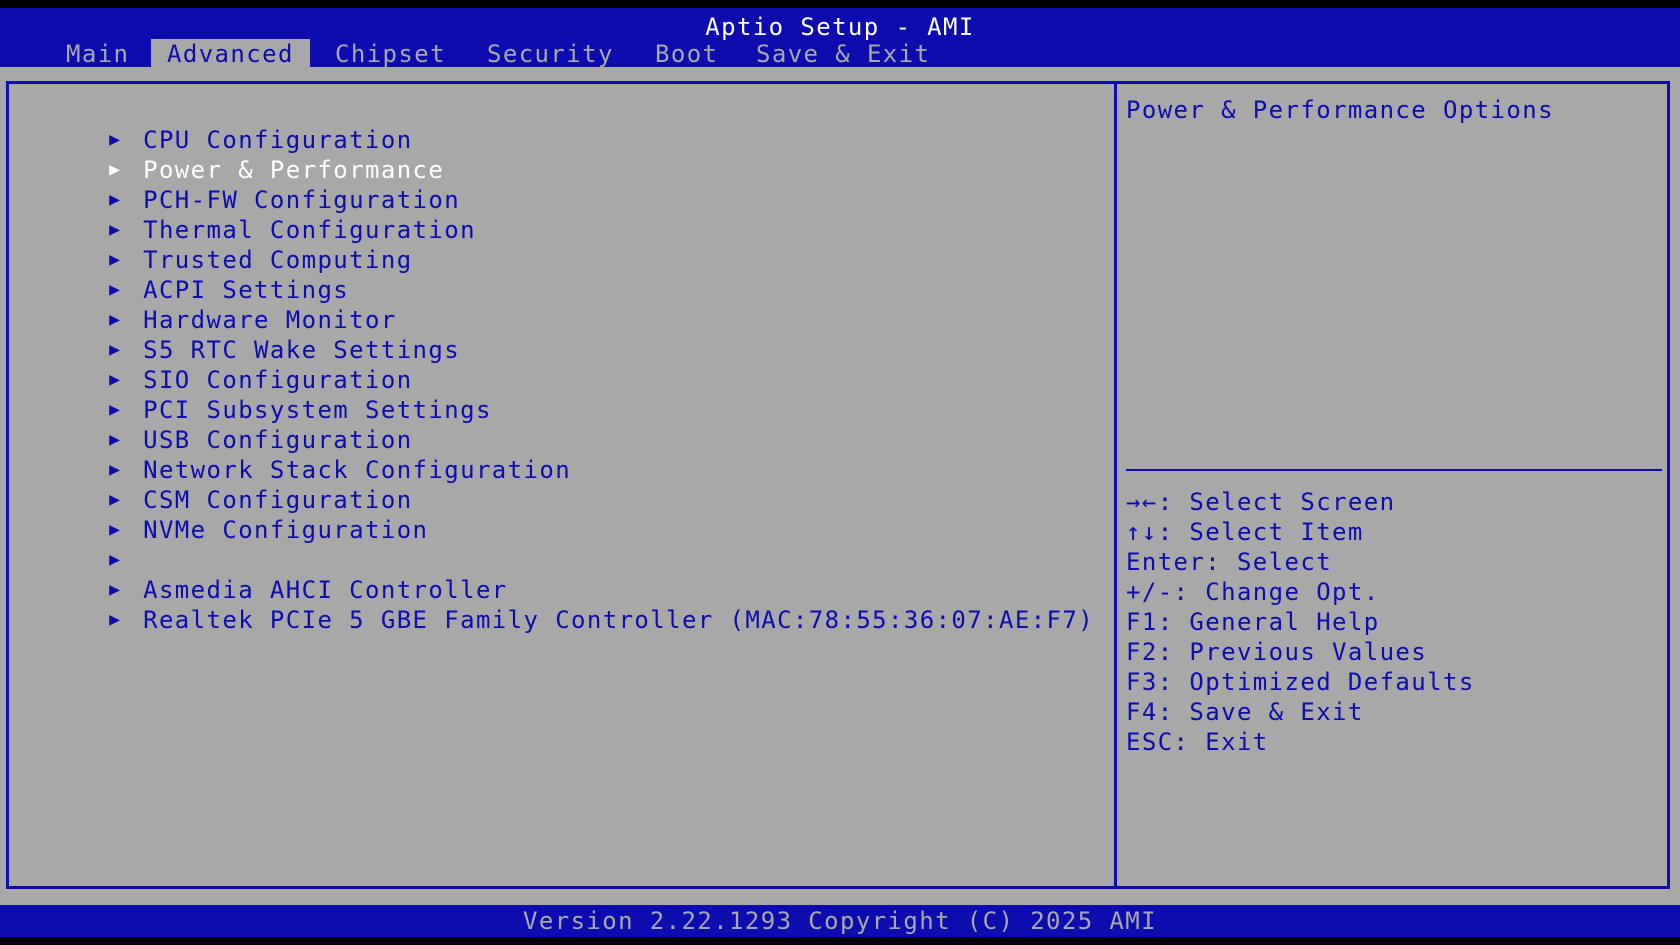 This screenshot has height=945, width=1680. I want to click on tab-security: Security, so click(550, 54).